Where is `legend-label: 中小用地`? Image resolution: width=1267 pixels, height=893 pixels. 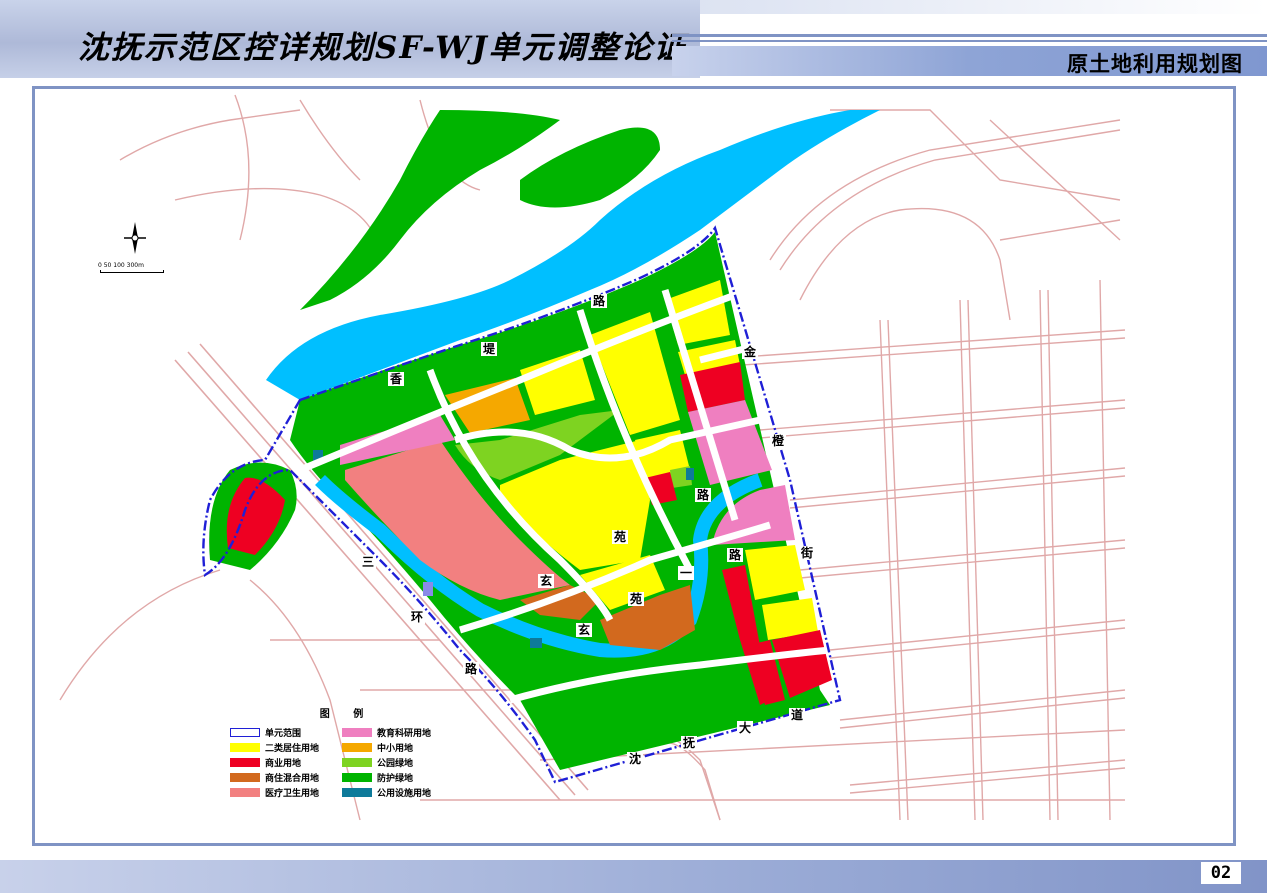
legend-label: 中小用地 is located at coordinates (395, 749).